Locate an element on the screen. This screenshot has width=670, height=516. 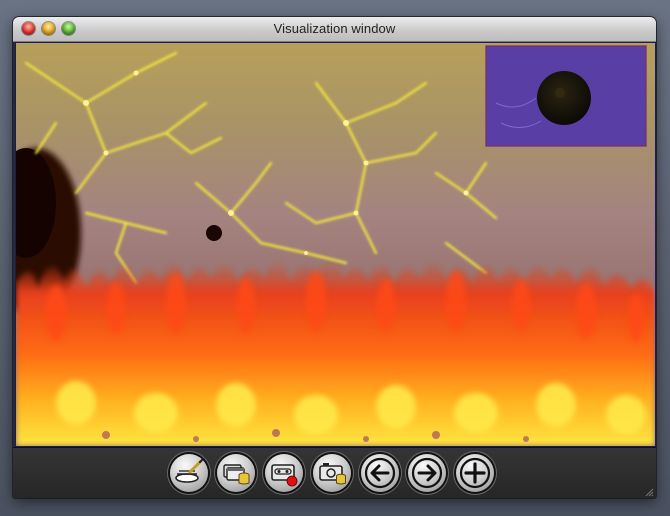
title-bar: Visualization window is located at coordinates (334, 29).